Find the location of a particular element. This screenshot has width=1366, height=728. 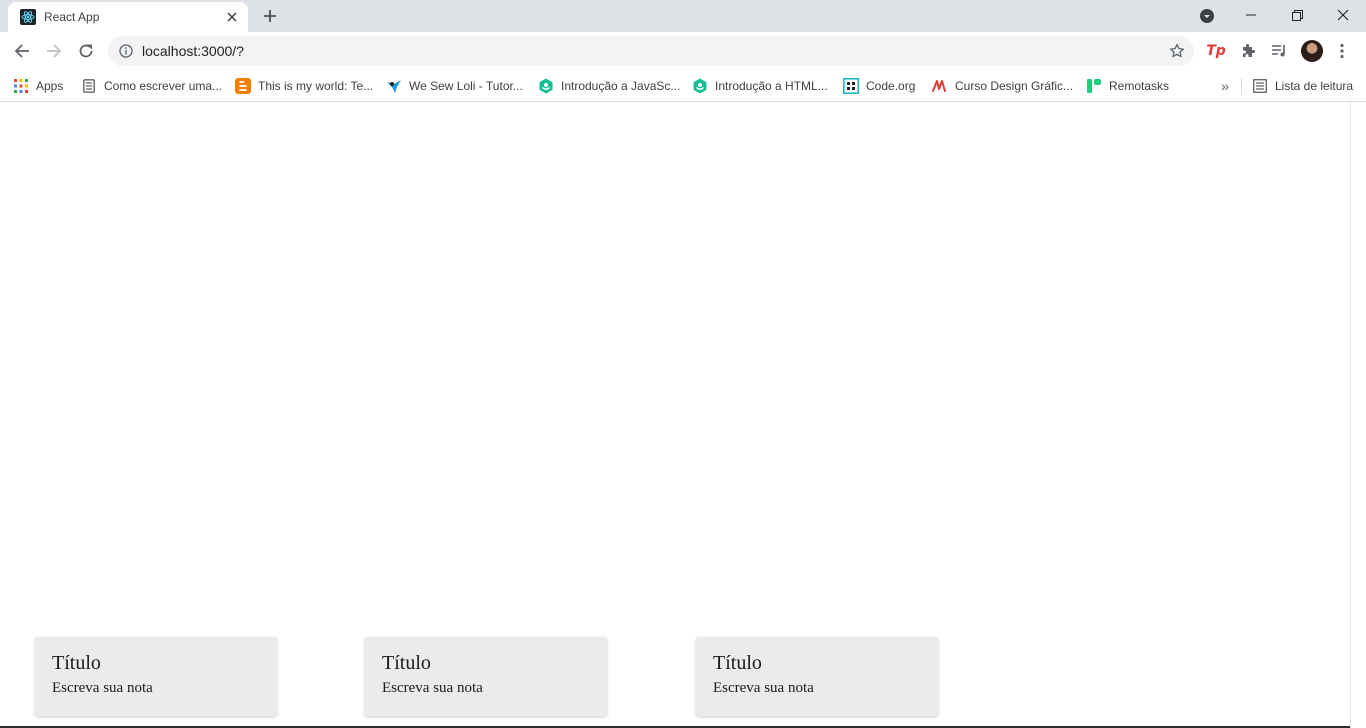

close-window-button is located at coordinates (1343, 15).